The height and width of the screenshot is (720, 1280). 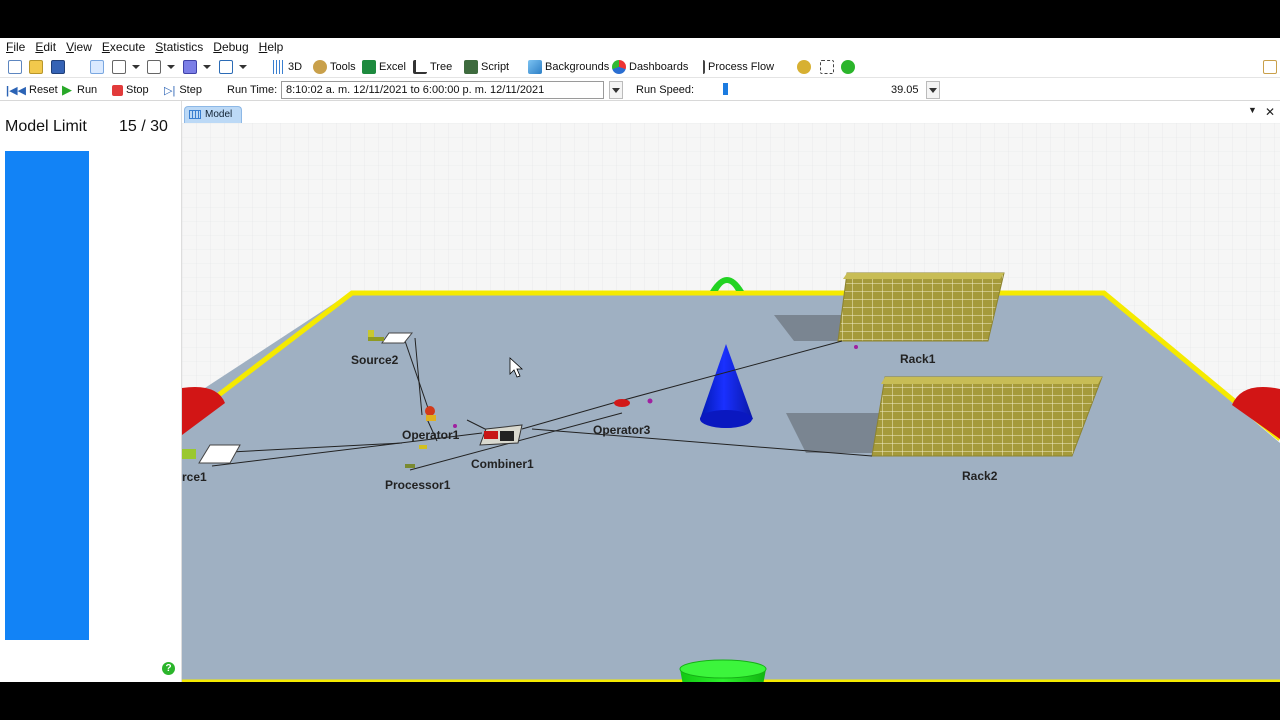 What do you see at coordinates (32, 90) in the screenshot?
I see `reset-button: |◀◀ Reset` at bounding box center [32, 90].